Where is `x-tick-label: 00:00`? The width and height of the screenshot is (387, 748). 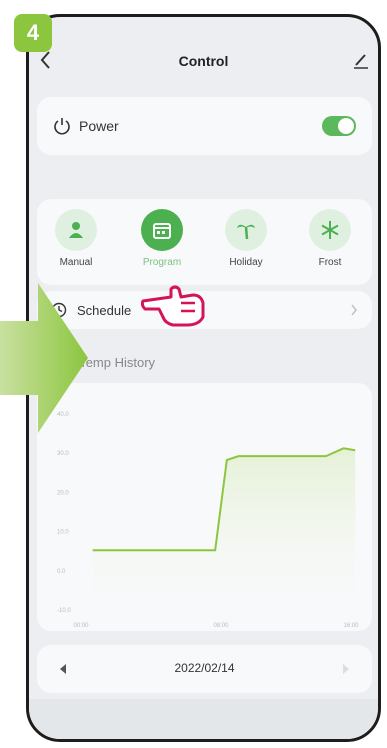 x-tick-label: 00:00 is located at coordinates (81, 626).